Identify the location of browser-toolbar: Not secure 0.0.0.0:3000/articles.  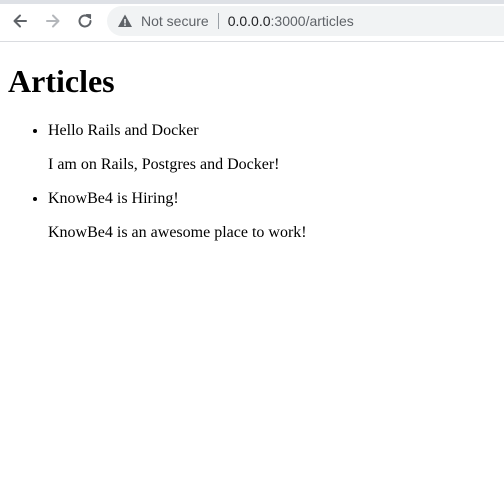
(252, 21).